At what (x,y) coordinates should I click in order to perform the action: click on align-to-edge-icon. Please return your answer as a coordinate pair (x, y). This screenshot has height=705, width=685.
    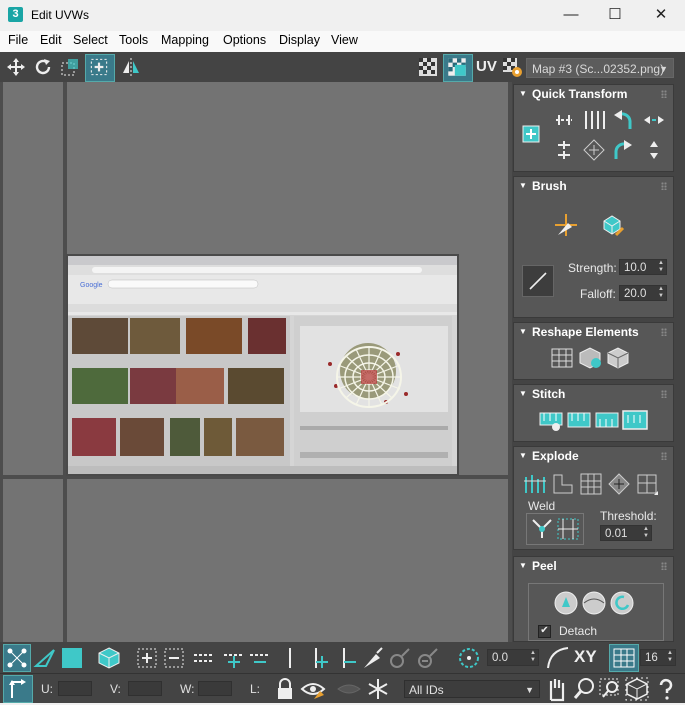
    Looking at the image, I should click on (594, 150).